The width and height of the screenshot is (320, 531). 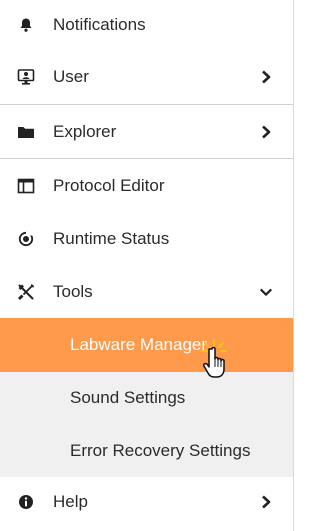 What do you see at coordinates (146, 131) in the screenshot?
I see `menu-item-explorer: Explorer` at bounding box center [146, 131].